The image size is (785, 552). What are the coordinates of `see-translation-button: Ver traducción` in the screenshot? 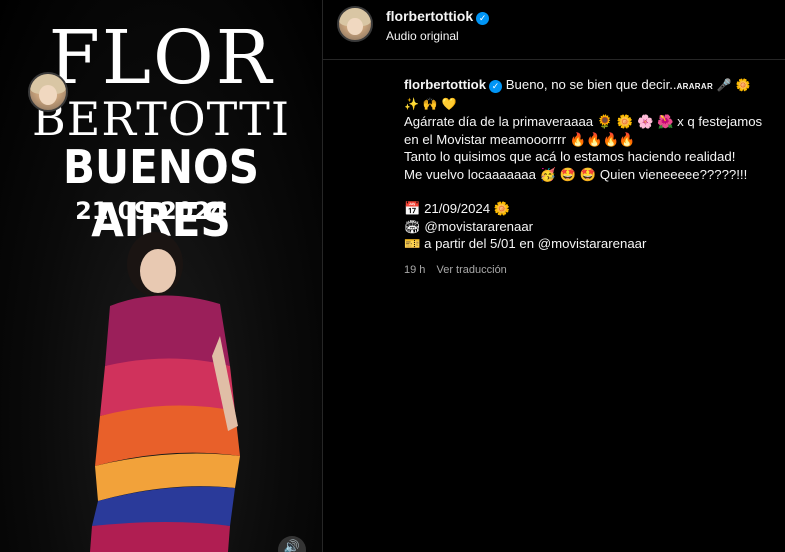 It's located at (471, 270).